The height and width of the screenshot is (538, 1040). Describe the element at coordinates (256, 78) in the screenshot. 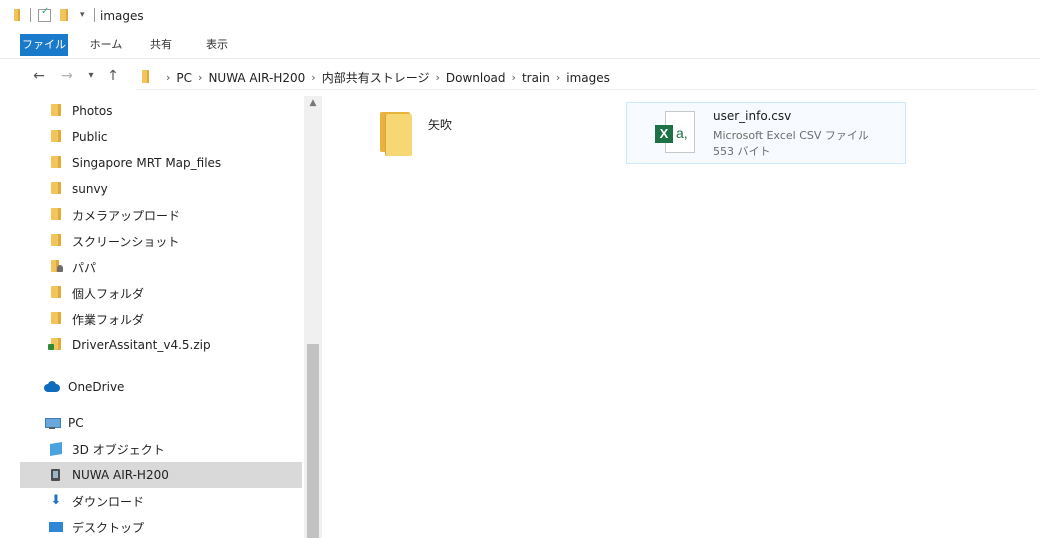

I see `breadcrumb-item-device: NUWA AIR-H200` at that location.